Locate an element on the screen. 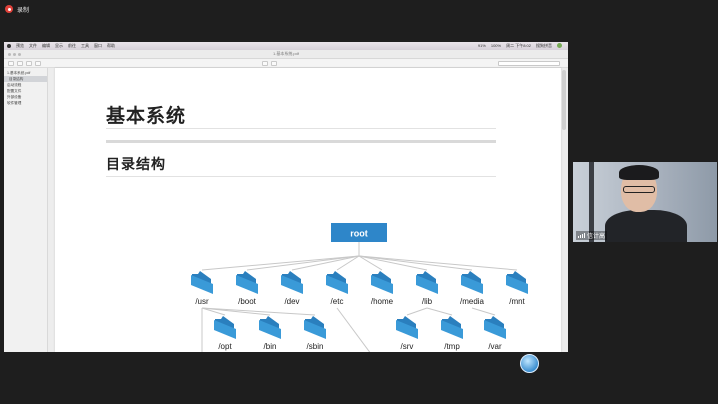  participant-label: 信计高 is located at coordinates (592, 235).